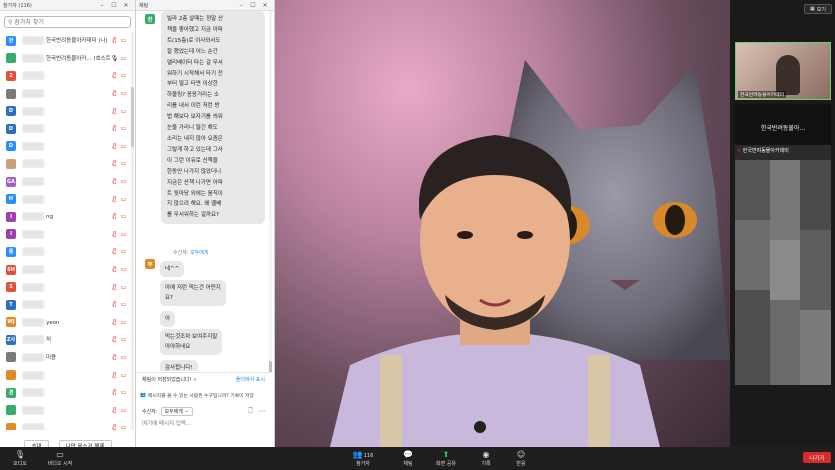  Describe the element at coordinates (66, 393) in the screenshot. I see `participant-row: 경 🎙̸ ▭` at that location.